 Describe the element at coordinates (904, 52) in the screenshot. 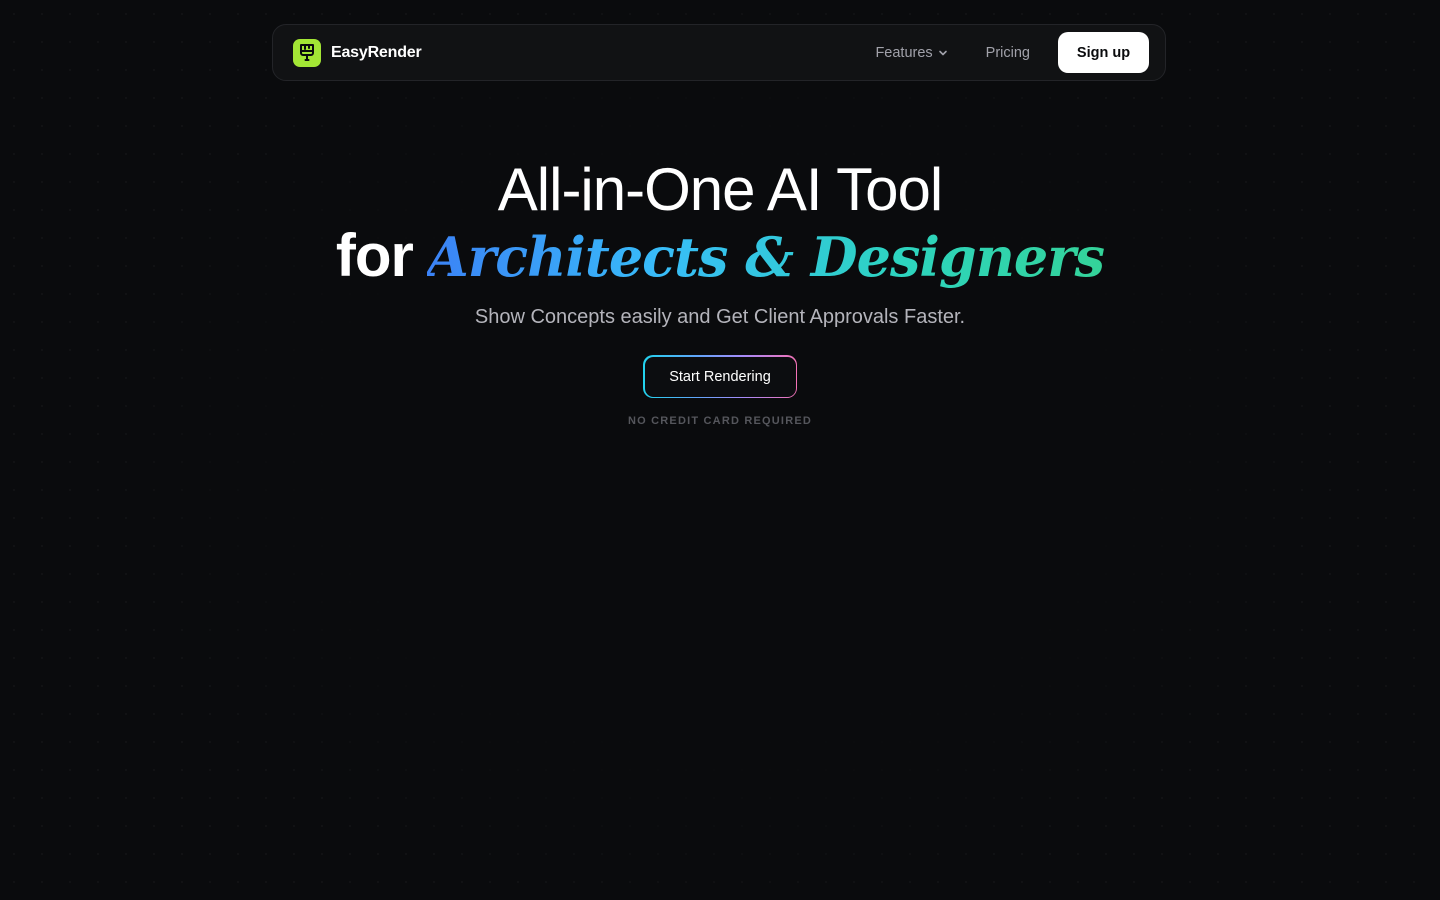

I see `nav-features-label: Features` at that location.